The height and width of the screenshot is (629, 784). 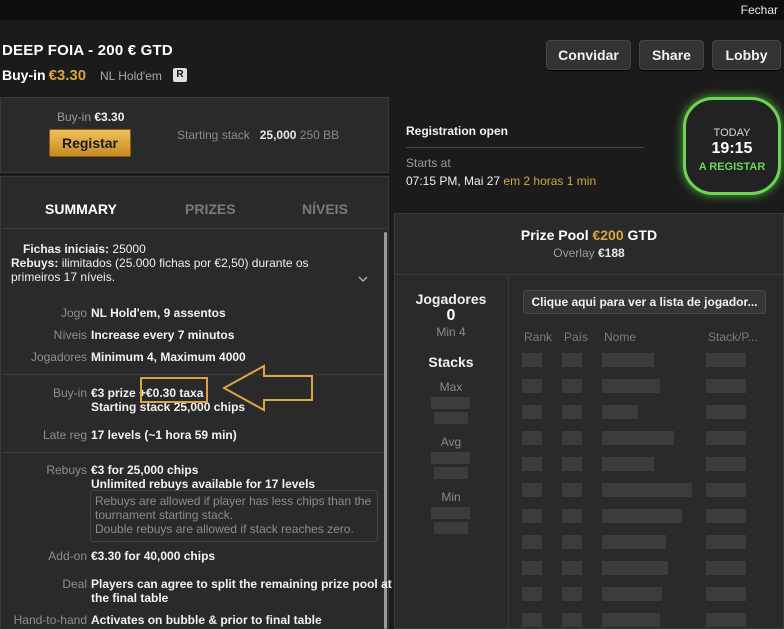 I want to click on arrow-annotation-icon, so click(x=268, y=389).